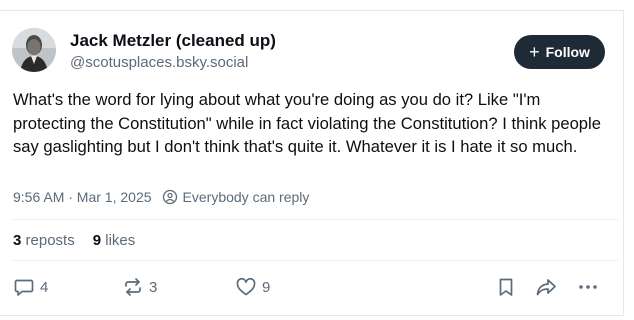 The width and height of the screenshot is (634, 320). Describe the element at coordinates (153, 287) in the screenshot. I see `repost-count: 3` at that location.